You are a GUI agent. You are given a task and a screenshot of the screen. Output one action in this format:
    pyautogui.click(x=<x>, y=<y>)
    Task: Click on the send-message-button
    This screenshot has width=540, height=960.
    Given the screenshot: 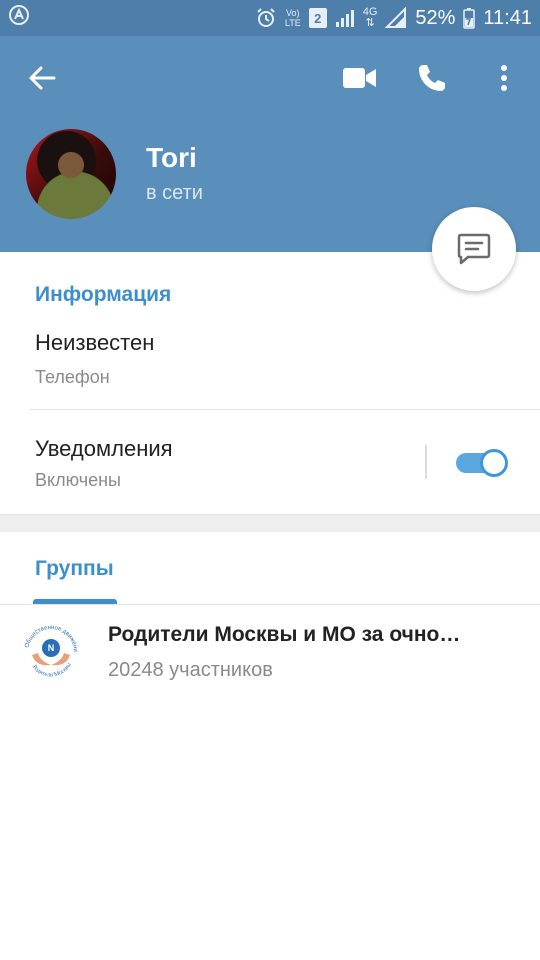 What is the action you would take?
    pyautogui.click(x=474, y=249)
    